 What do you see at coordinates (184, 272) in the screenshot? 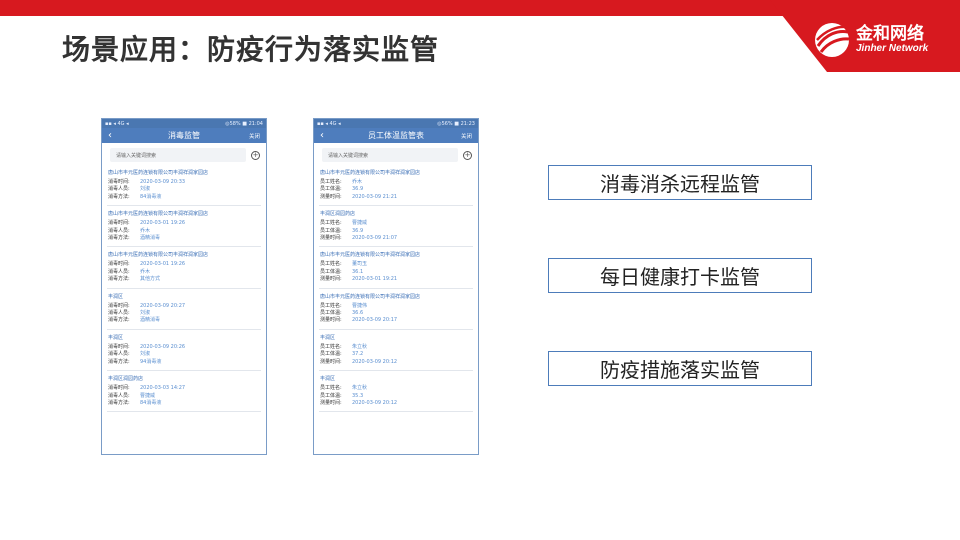
I see `record-field: 消毒人员: 乔木` at bounding box center [184, 272].